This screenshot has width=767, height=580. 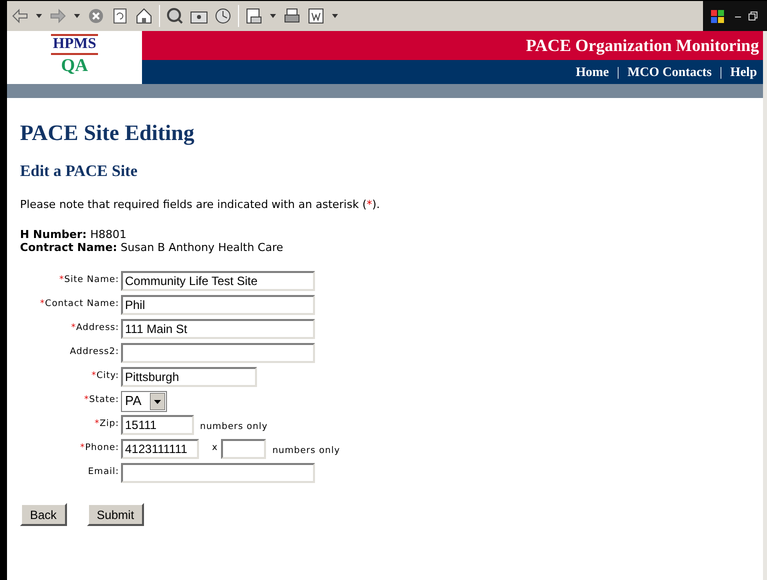 What do you see at coordinates (189, 377) in the screenshot?
I see `input-field: Pittsburgh` at bounding box center [189, 377].